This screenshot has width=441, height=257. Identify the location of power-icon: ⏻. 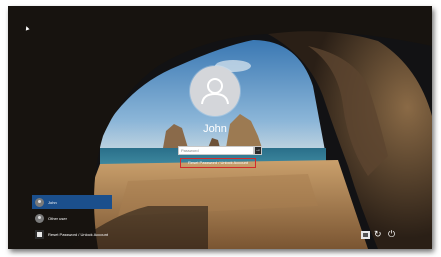
(391, 234).